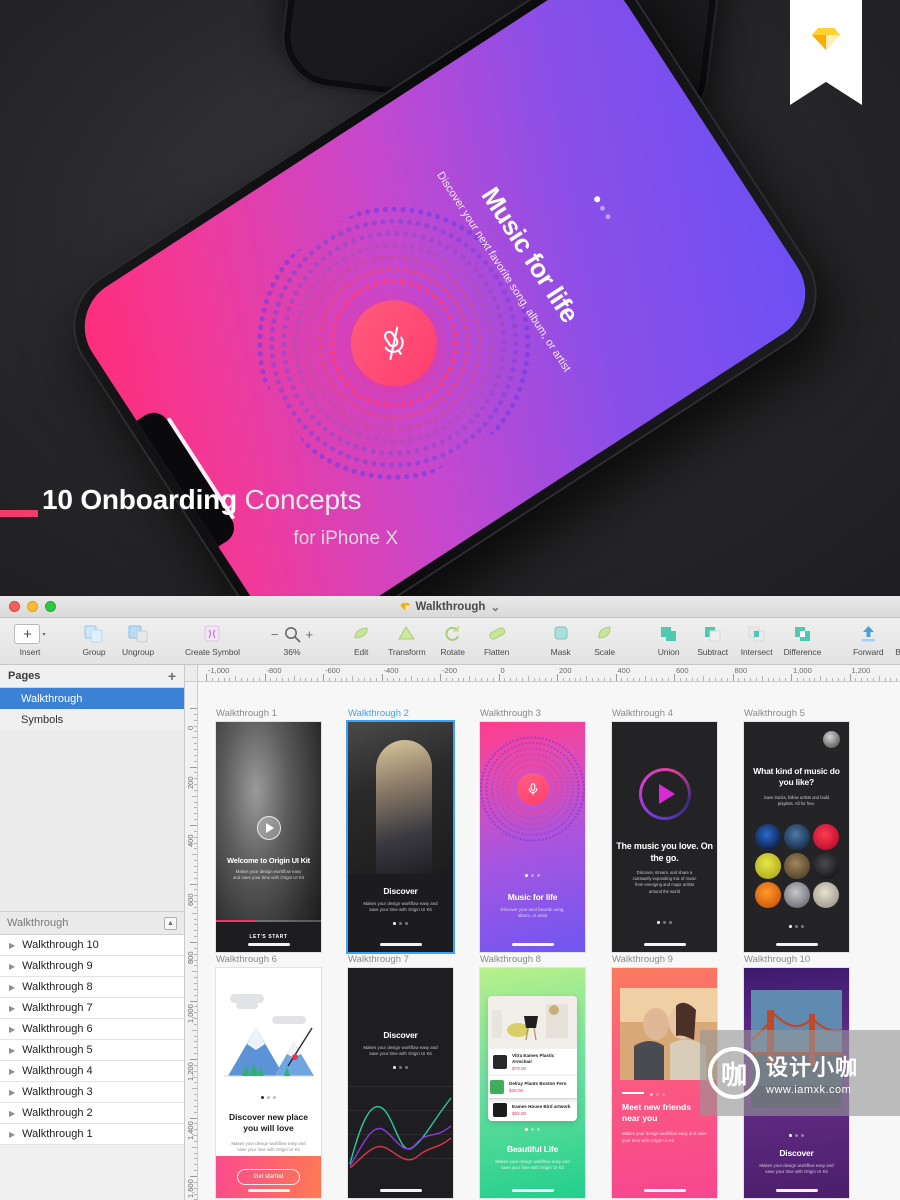 The image size is (900, 1200). Describe the element at coordinates (138, 639) in the screenshot. I see `toolbar-ungroup-button: Ungroup` at that location.